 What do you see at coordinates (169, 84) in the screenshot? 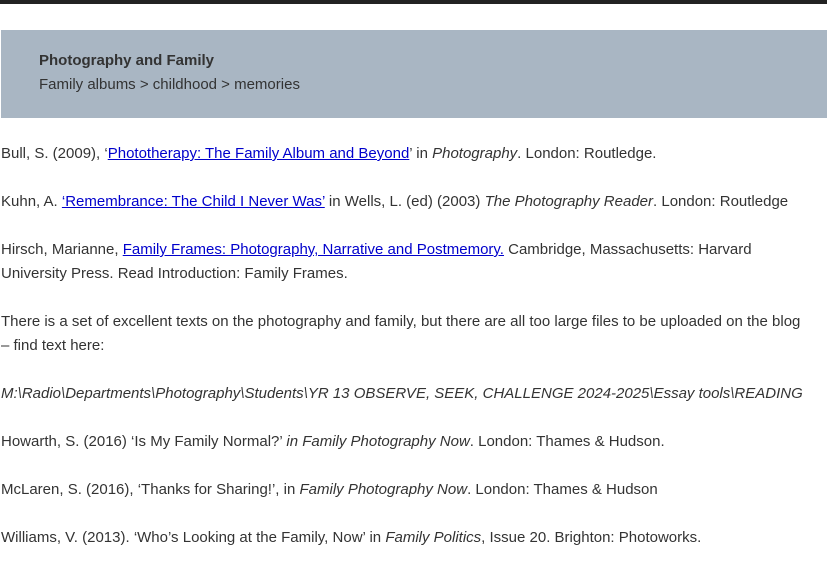
I see `breadcrumb: Family albums > childhood > memories` at bounding box center [169, 84].